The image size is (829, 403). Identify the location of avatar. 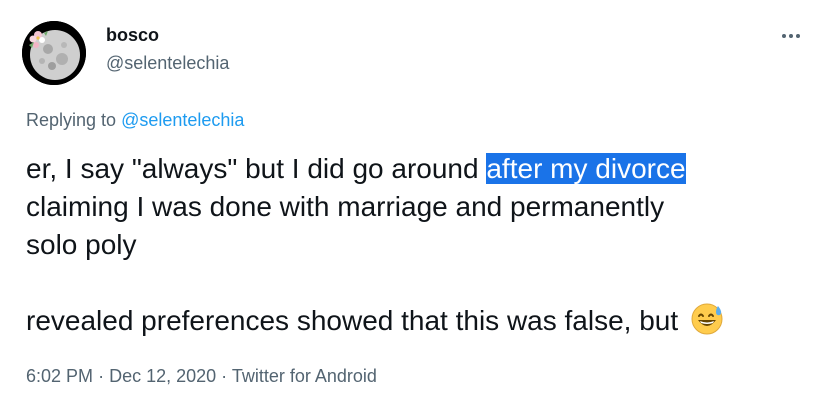
(54, 53).